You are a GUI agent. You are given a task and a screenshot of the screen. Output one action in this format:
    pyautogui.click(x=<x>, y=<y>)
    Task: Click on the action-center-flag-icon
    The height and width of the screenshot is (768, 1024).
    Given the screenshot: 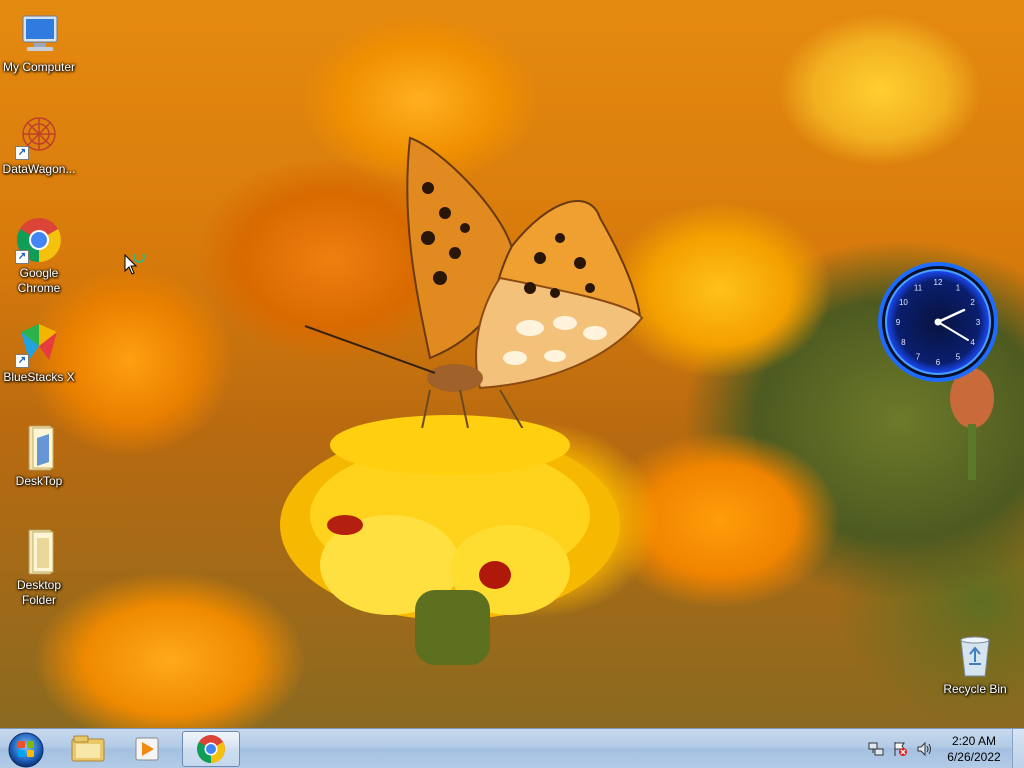 What is the action you would take?
    pyautogui.click(x=900, y=749)
    